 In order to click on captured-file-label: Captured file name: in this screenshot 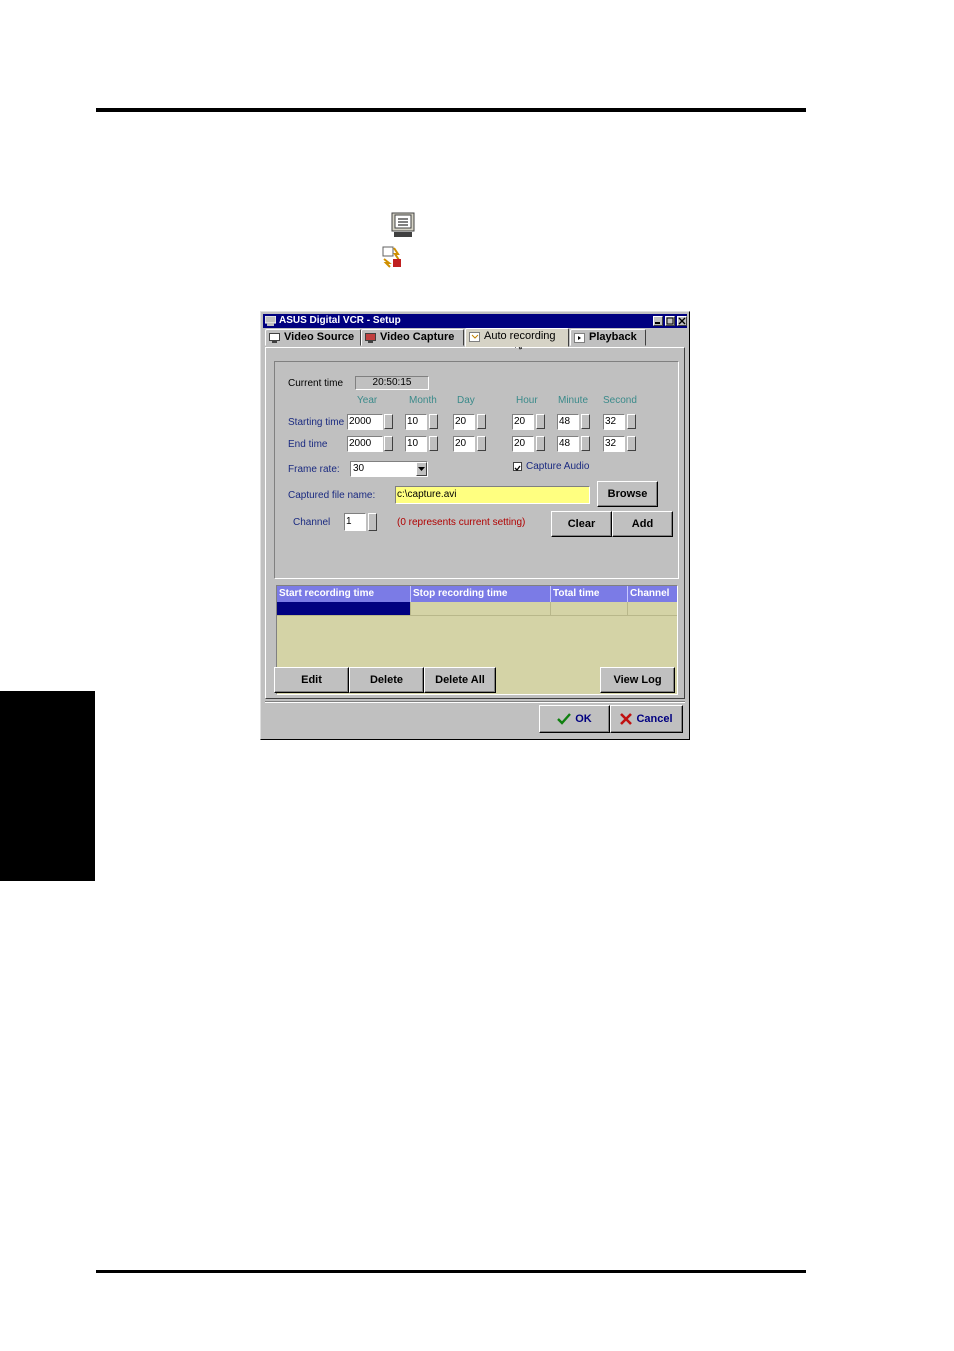, I will do `click(332, 495)`.